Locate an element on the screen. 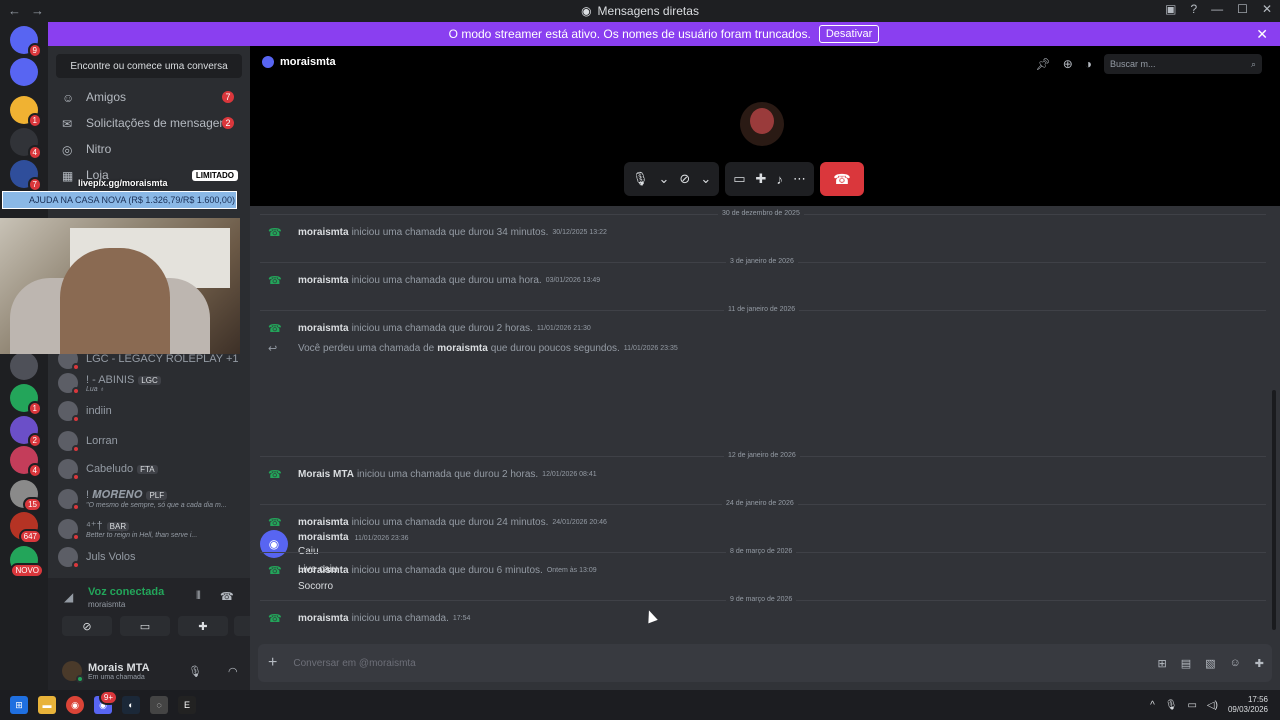 This screenshot has width=1280, height=720. close-icon: ✕ is located at coordinates (1262, 34).